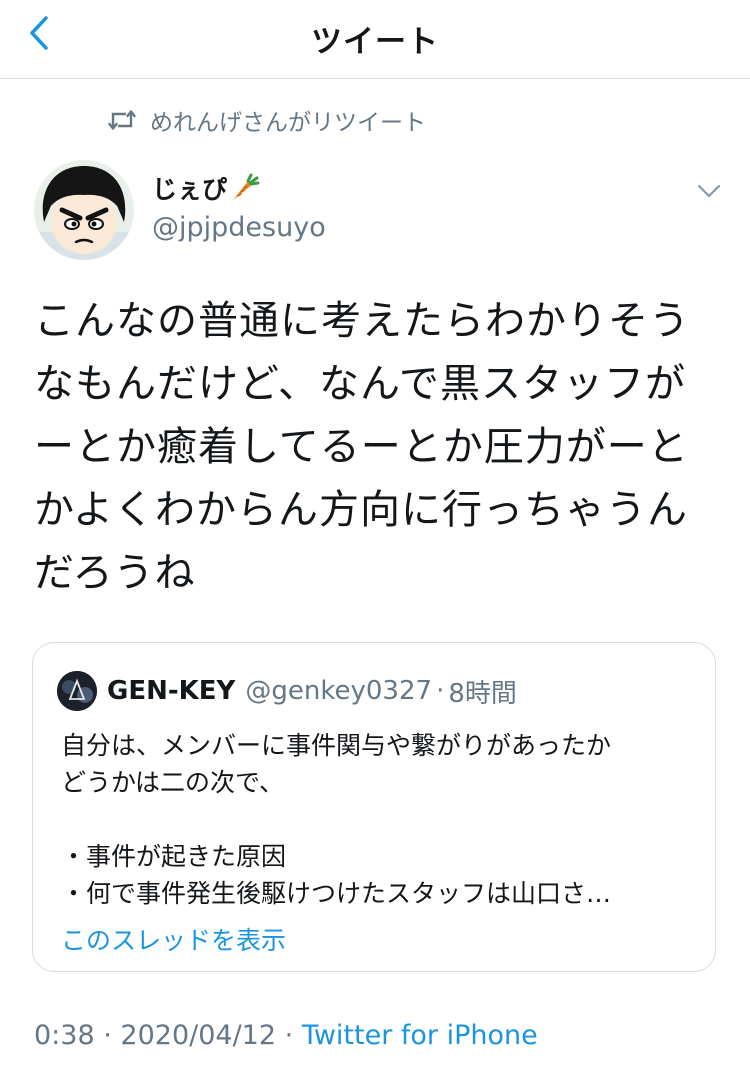 This screenshot has height=1078, width=750. I want to click on top-bar: ツイート, so click(375, 39).